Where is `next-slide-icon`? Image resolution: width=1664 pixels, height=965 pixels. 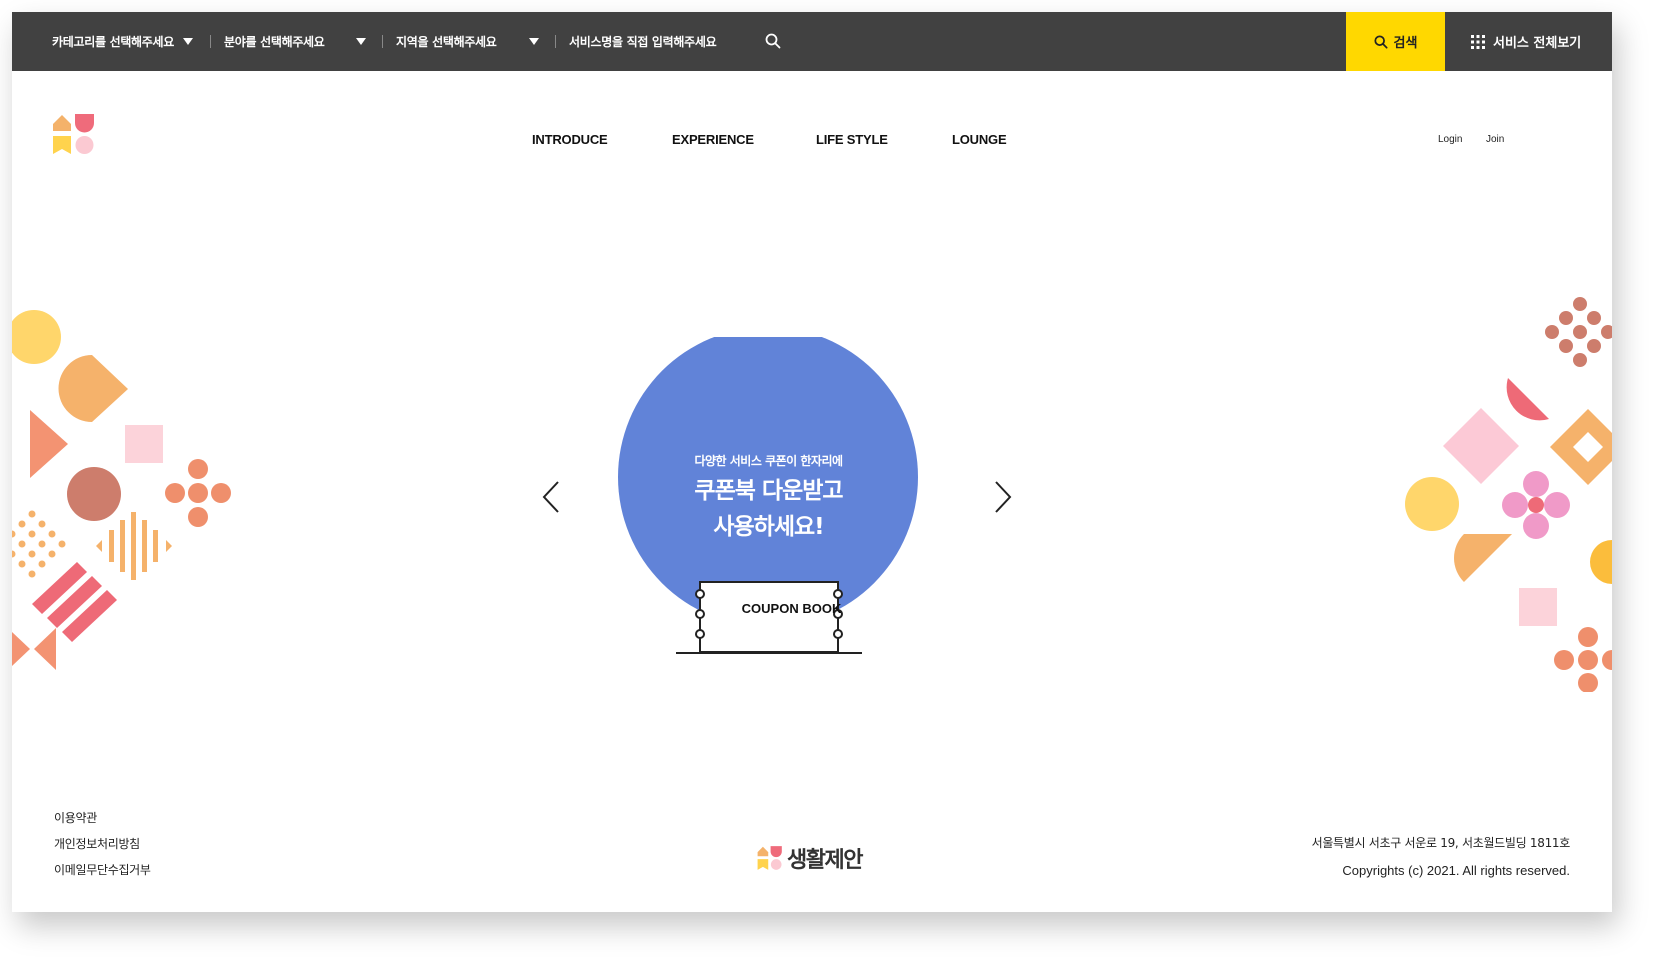
next-slide-icon is located at coordinates (1003, 497).